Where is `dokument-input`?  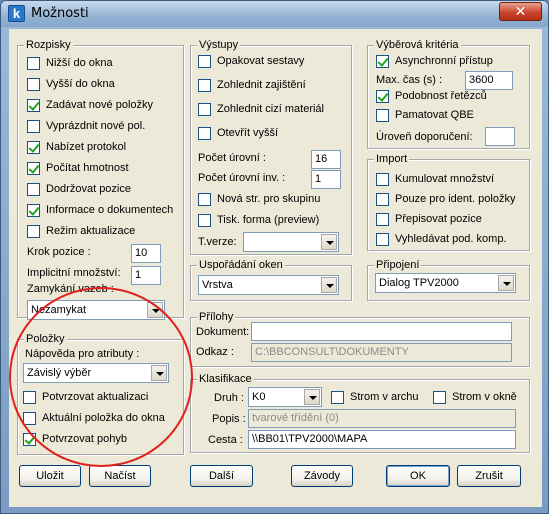
dokument-input is located at coordinates (381, 331).